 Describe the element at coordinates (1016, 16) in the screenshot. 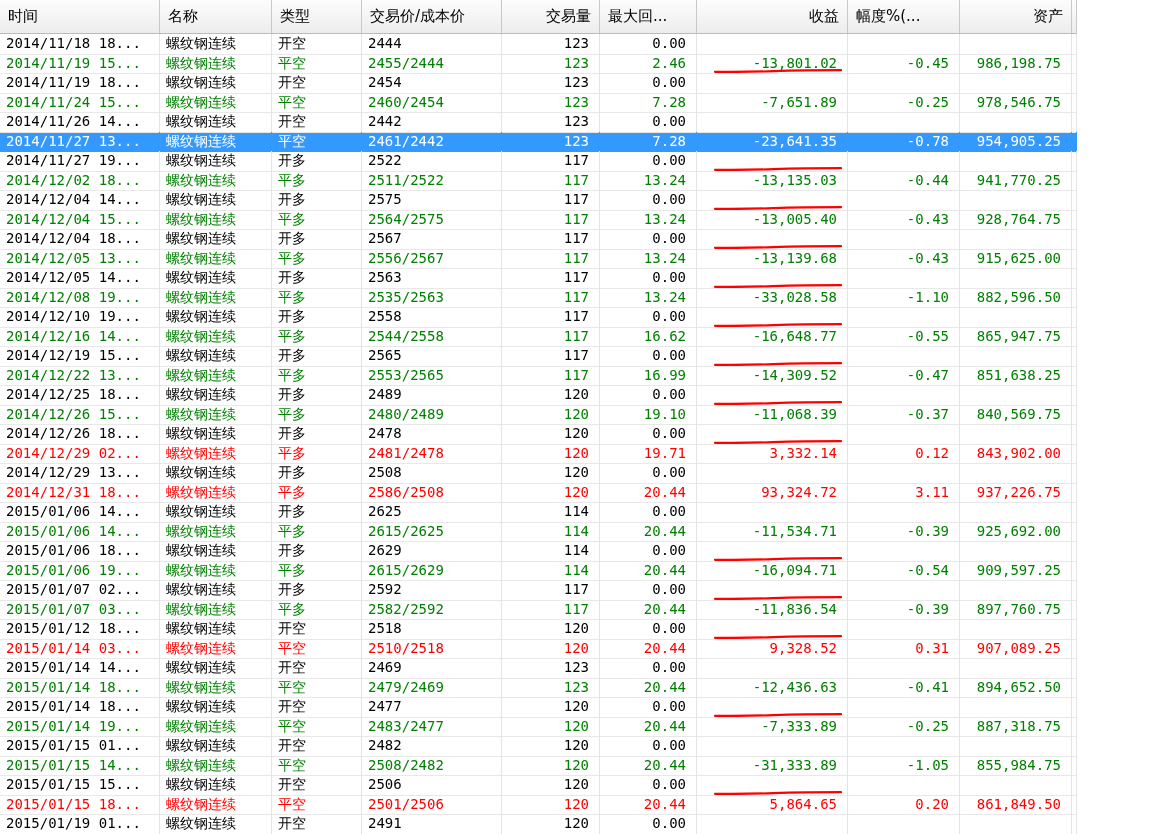

I see `column-header: 资产` at that location.